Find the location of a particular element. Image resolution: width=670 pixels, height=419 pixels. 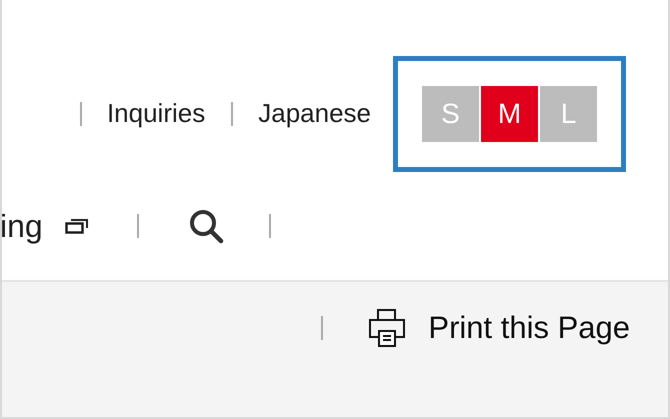

print-link: Print this Page is located at coordinates (499, 328).